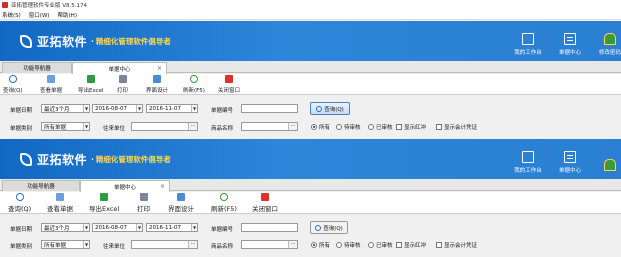 This screenshot has width=621, height=257. What do you see at coordinates (399, 127) in the screenshot?
I see `checkbox-icon` at bounding box center [399, 127].